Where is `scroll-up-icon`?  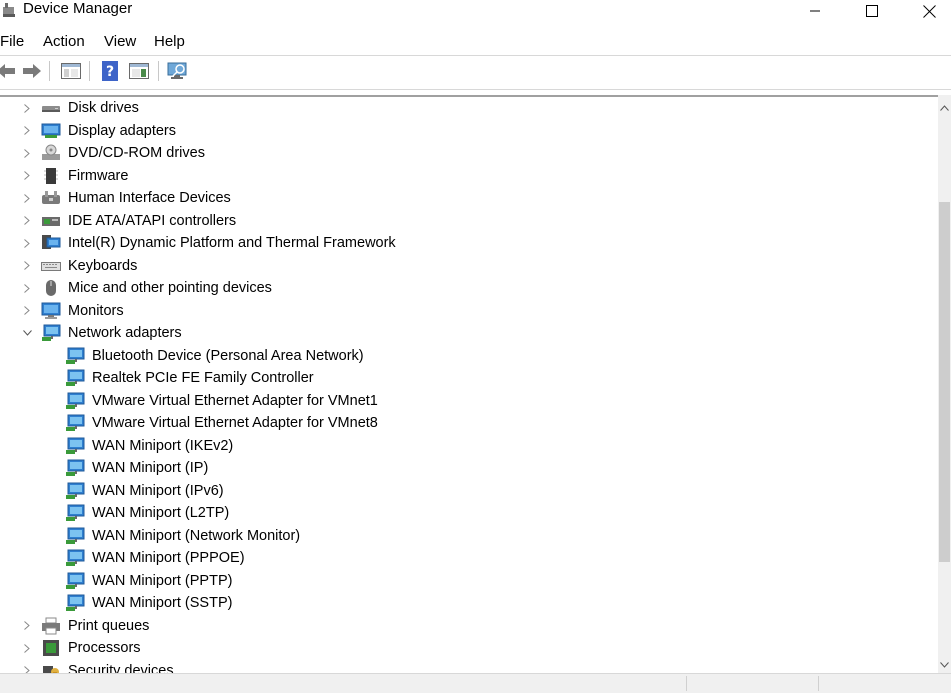
scroll-up-icon is located at coordinates (944, 107).